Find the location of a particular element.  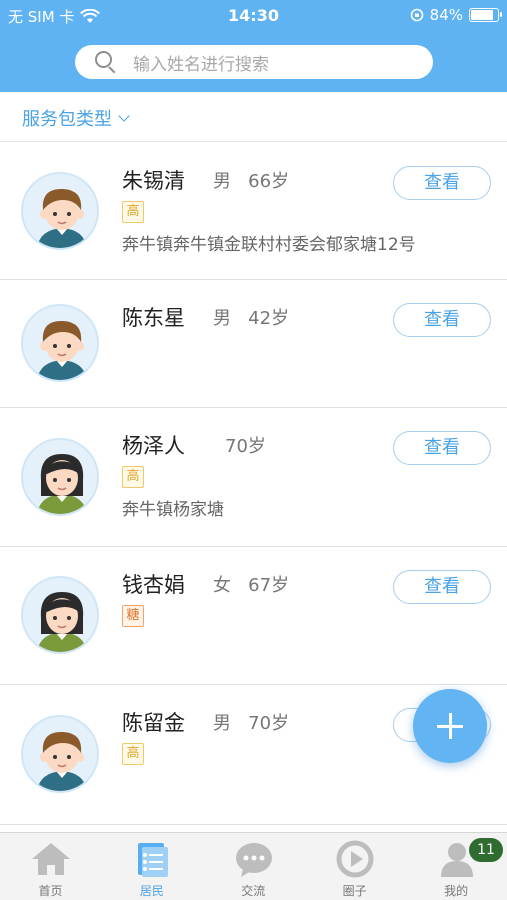

search-placeholder: 输入姓名进行搜索 is located at coordinates (201, 64).